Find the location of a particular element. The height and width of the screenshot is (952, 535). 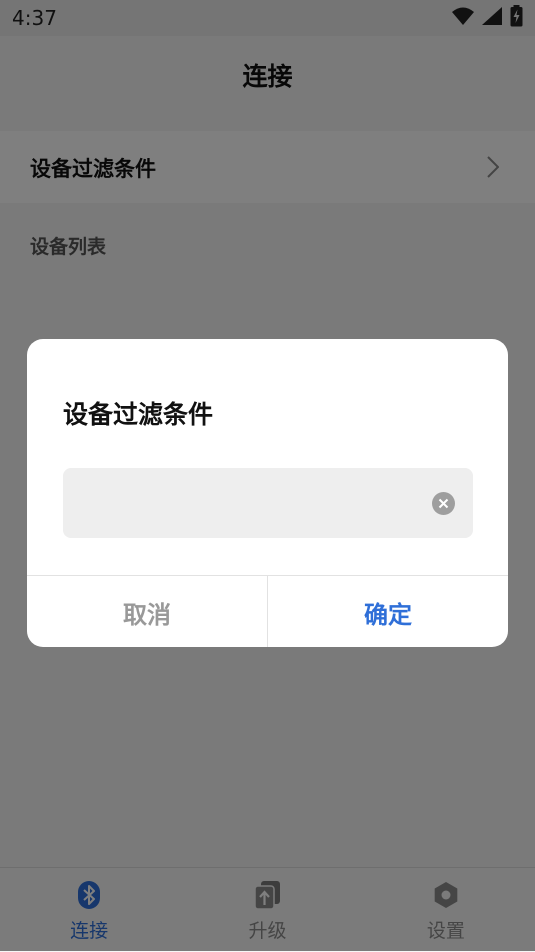

dialog-buttons: 取消 确定 is located at coordinates (267, 611).